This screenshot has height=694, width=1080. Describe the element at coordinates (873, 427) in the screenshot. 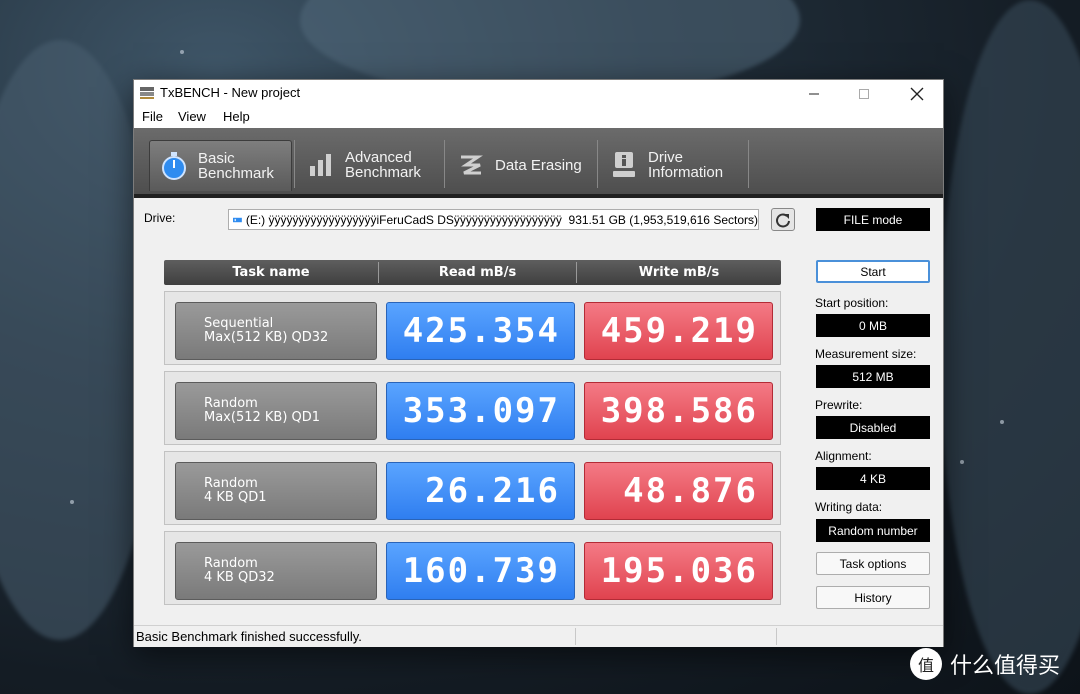

I see `prewrite-value: Disabled` at that location.